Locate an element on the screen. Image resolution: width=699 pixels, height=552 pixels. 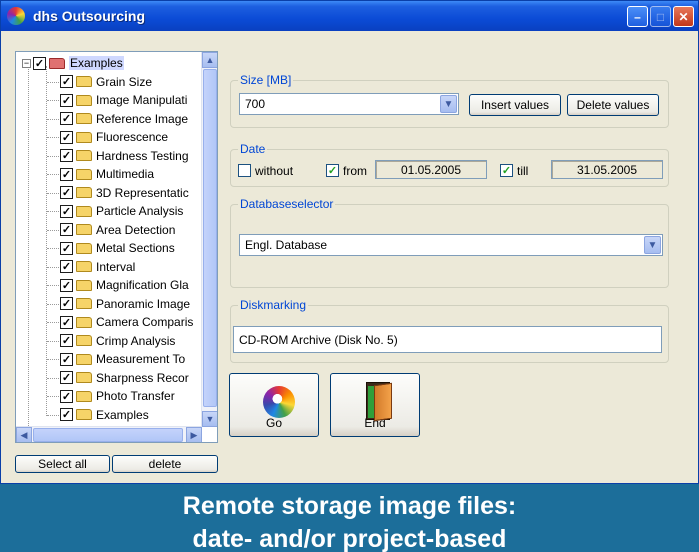
date-group-label: Date is located at coordinates (253, 149).